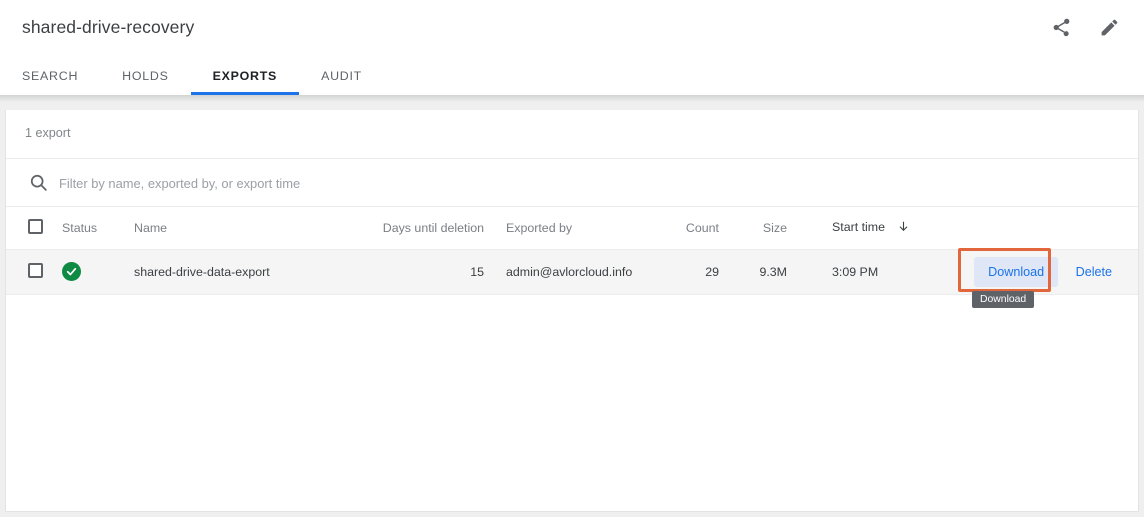 The height and width of the screenshot is (517, 1144). I want to click on tab-holds-label: HOLDS, so click(145, 75).